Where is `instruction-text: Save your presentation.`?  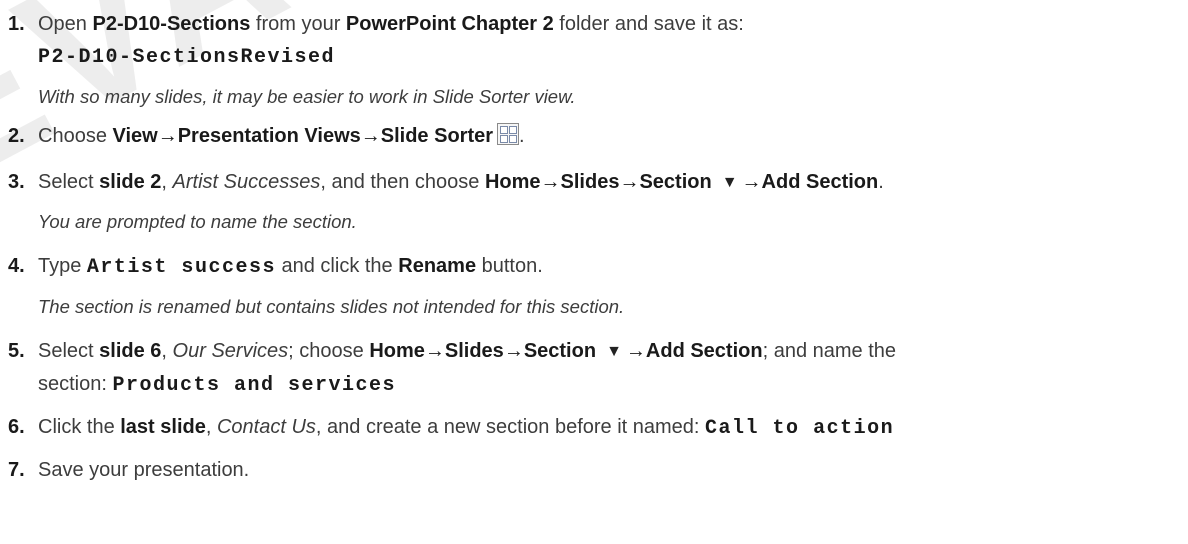 instruction-text: Save your presentation. is located at coordinates (144, 470).